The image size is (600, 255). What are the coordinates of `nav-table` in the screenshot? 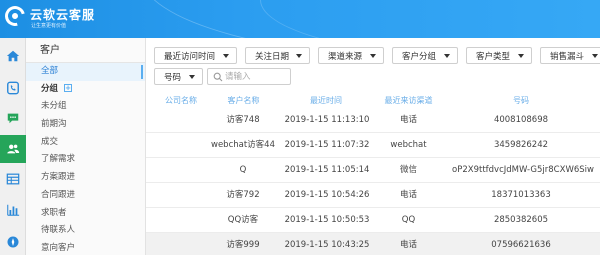 It's located at (13, 179).